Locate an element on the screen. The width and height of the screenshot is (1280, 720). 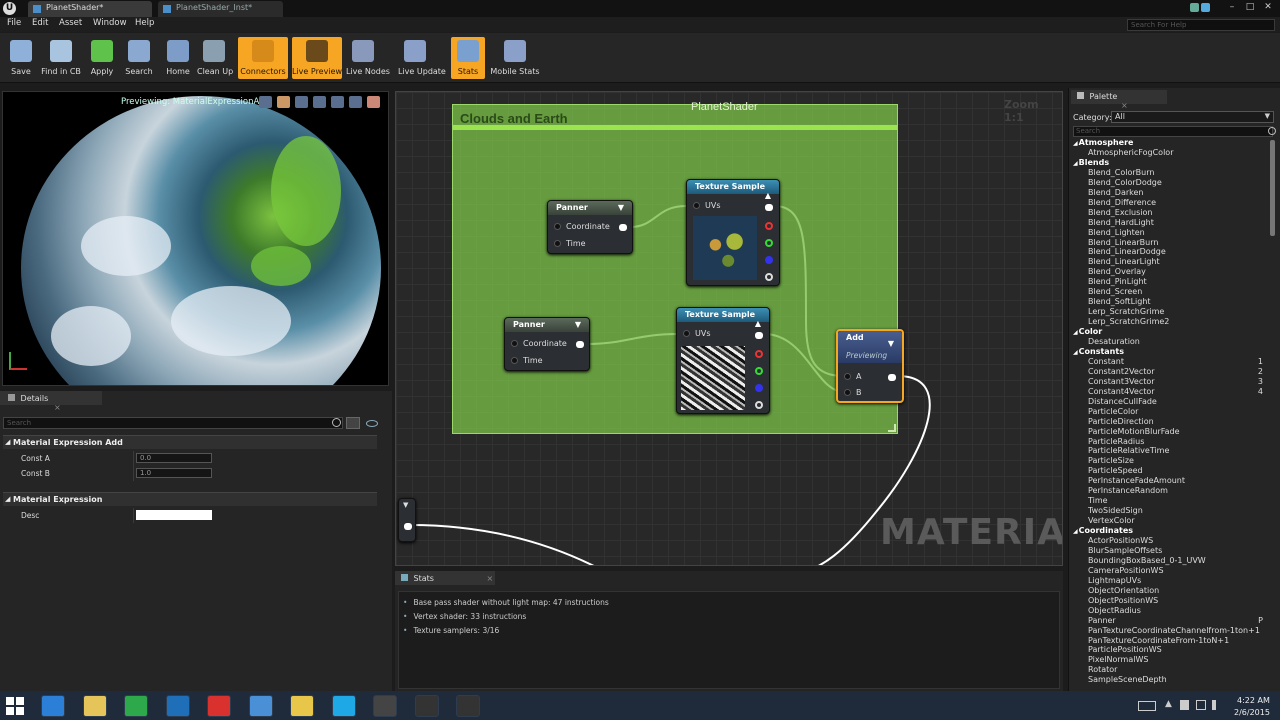
palette-tab: Palette × is located at coordinates (1119, 100).